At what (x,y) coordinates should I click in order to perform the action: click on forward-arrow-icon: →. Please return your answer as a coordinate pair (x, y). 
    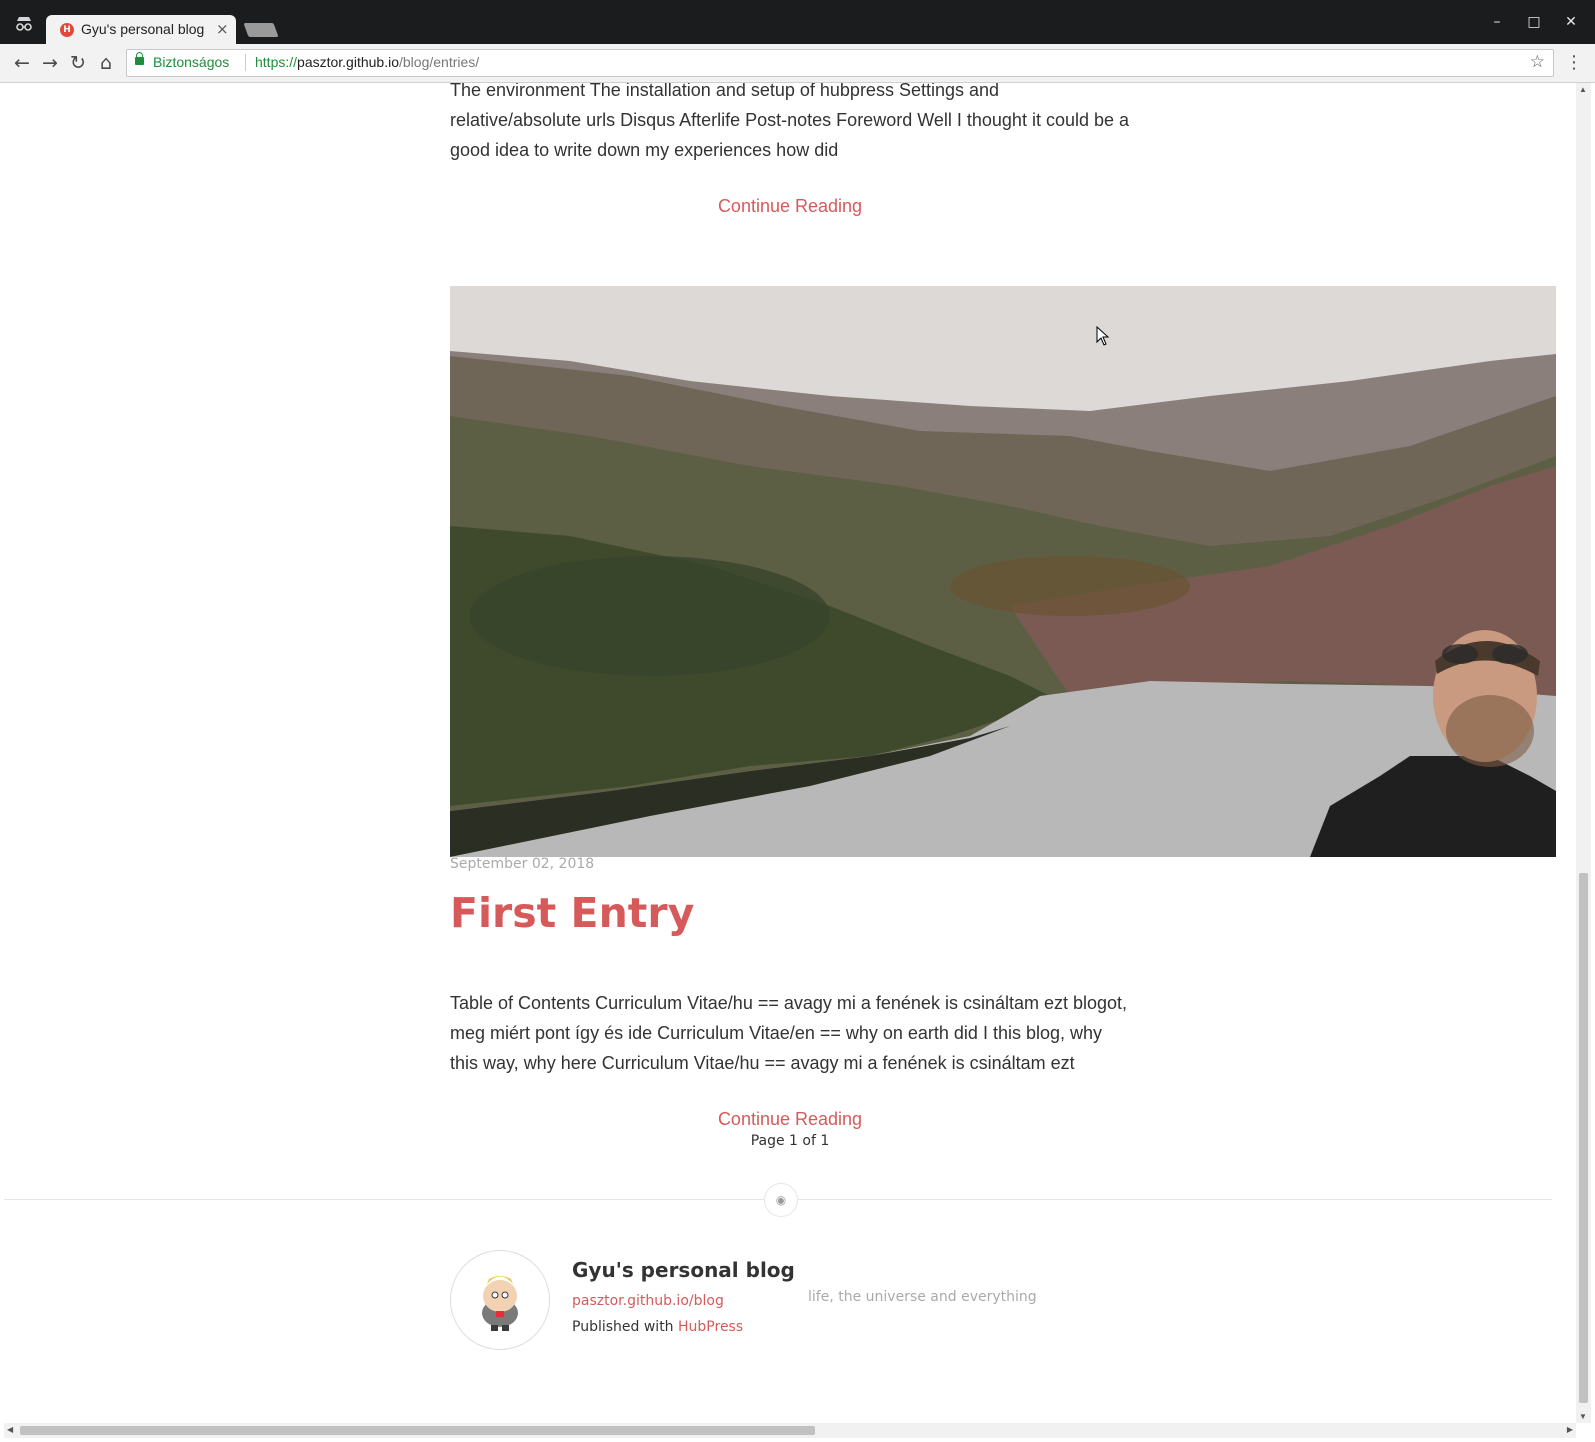
    Looking at the image, I should click on (50, 63).